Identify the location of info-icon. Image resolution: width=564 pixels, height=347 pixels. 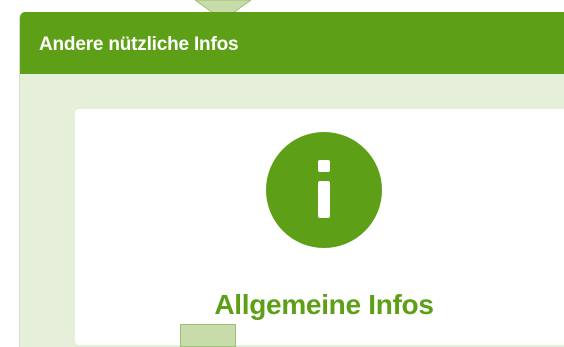
(324, 190).